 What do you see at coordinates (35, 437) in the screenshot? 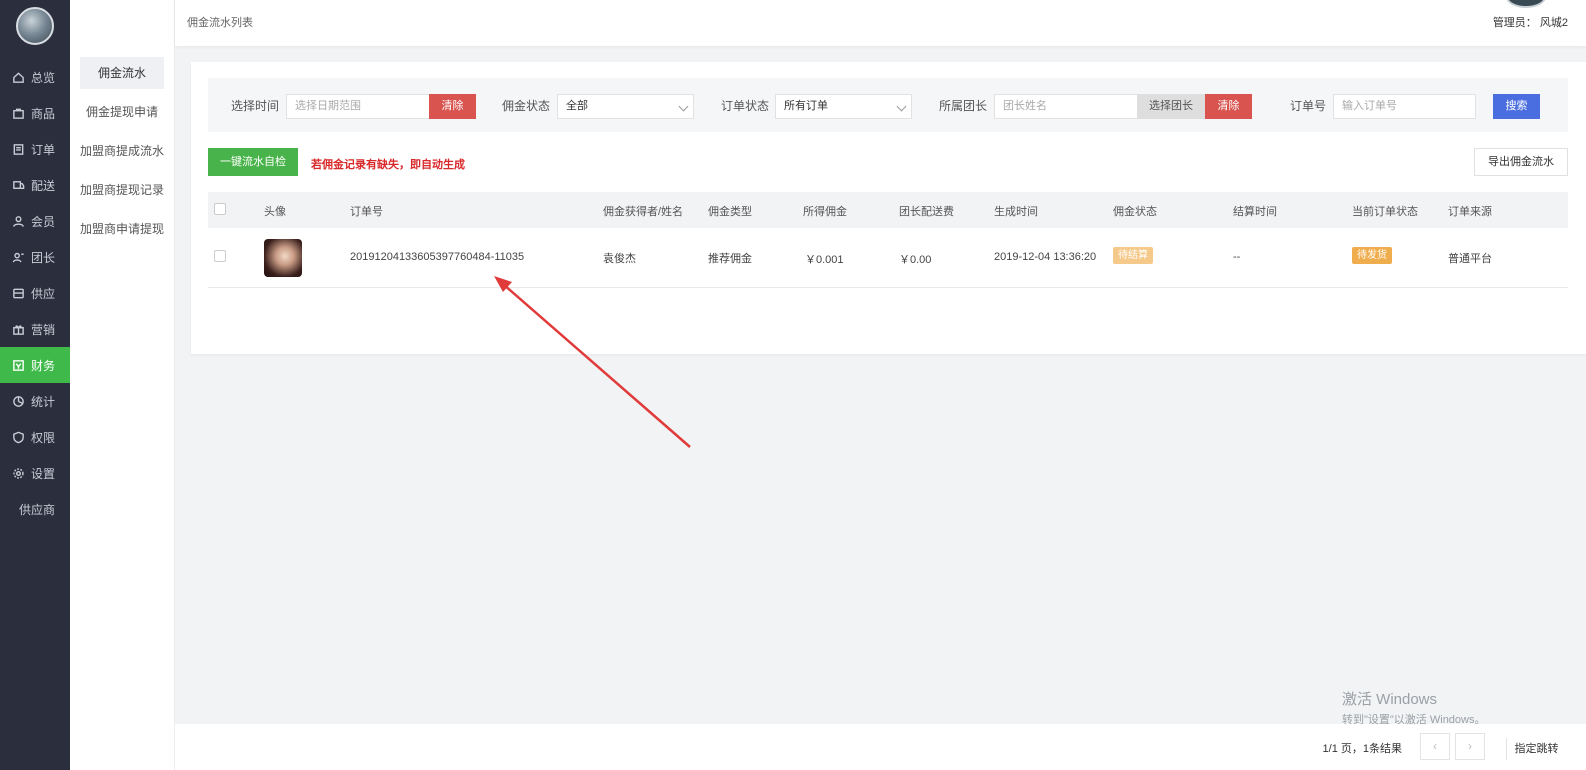
I see `nav-item-permissions: 权限` at bounding box center [35, 437].